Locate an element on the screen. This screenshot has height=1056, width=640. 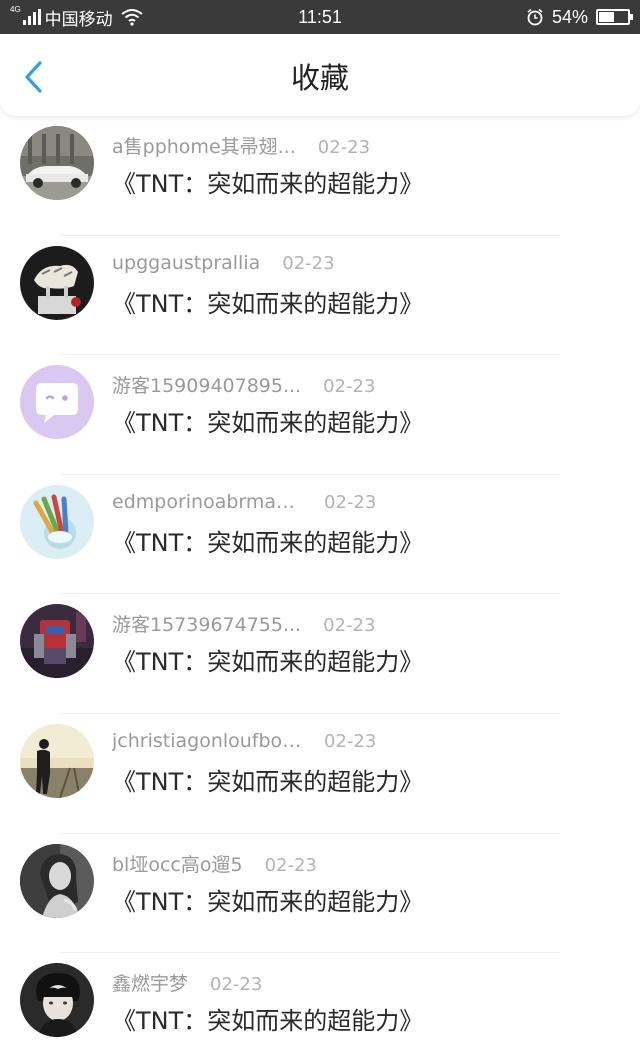
battery-percent: 54% is located at coordinates (569, 16).